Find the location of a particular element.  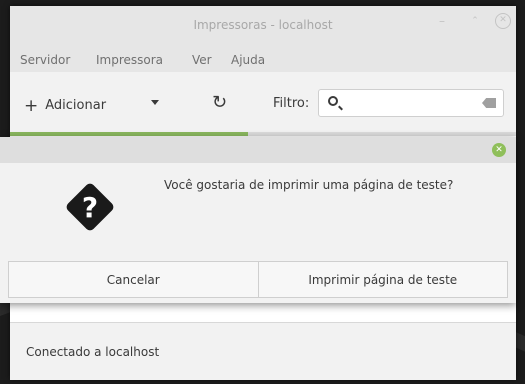

dialog-button-row: Cancelar Imprimir página de teste is located at coordinates (258, 279).